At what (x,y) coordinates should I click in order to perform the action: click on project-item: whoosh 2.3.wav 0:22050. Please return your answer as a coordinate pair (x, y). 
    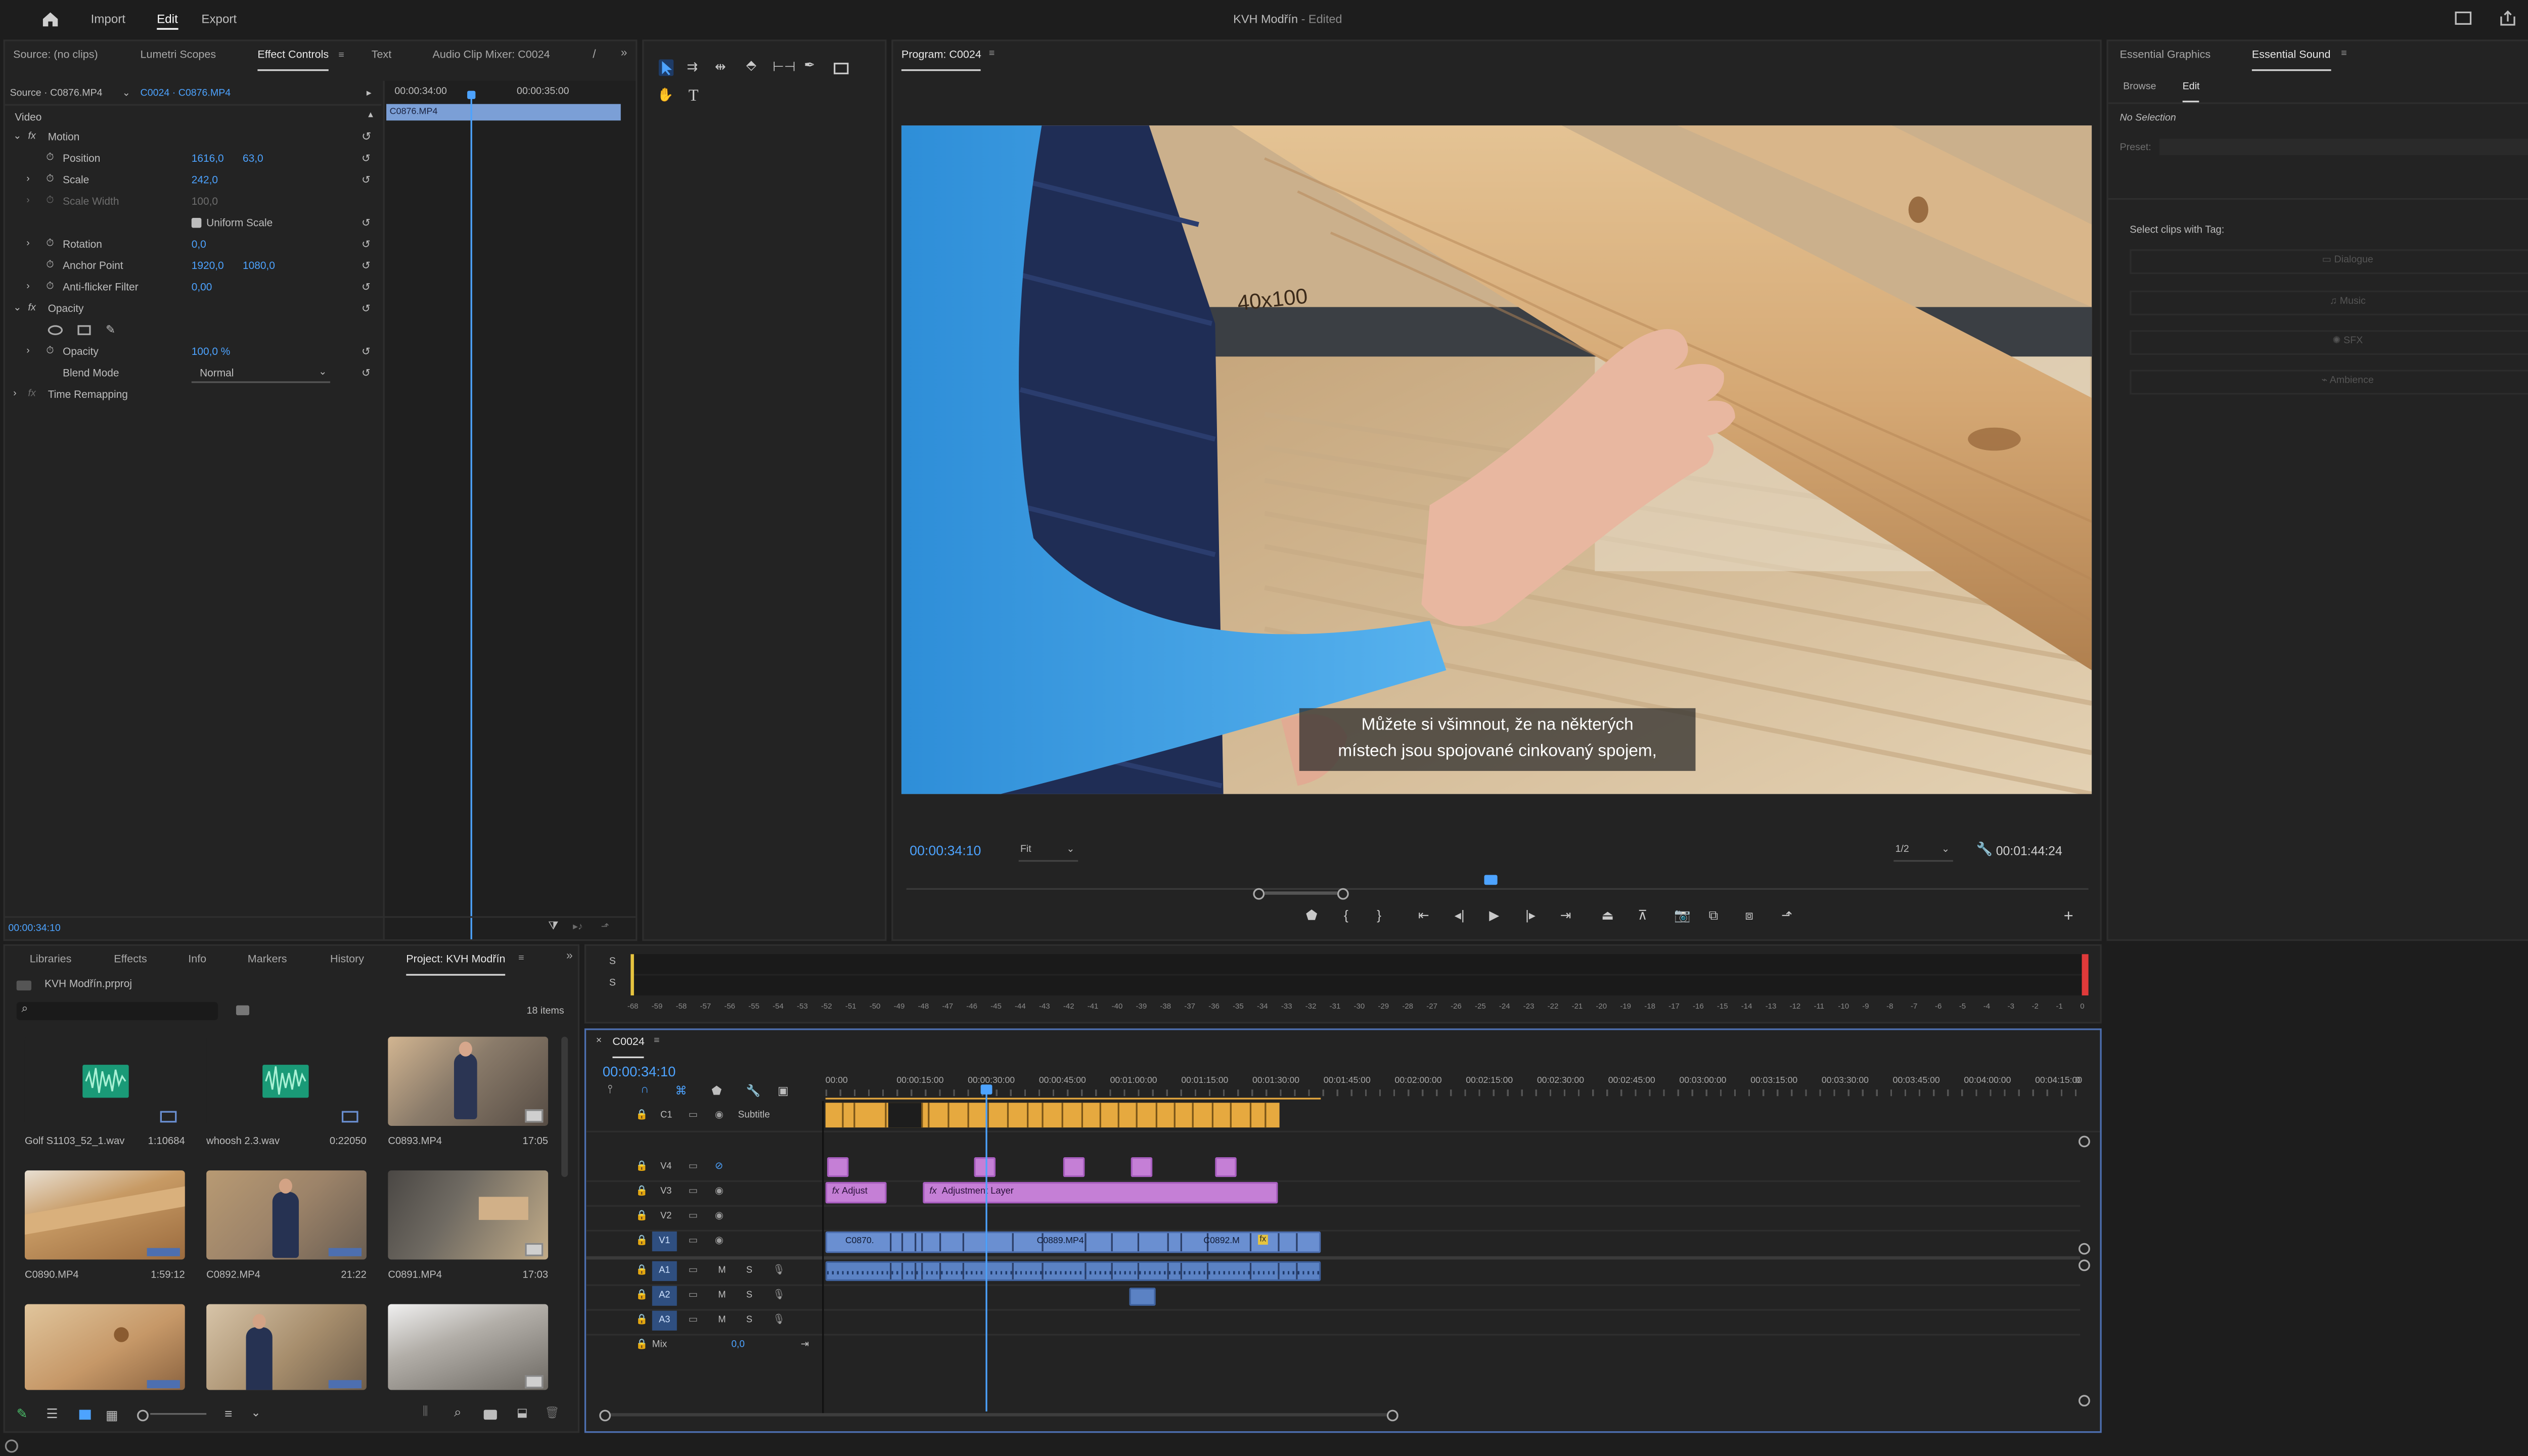
    Looking at the image, I should click on (287, 1094).